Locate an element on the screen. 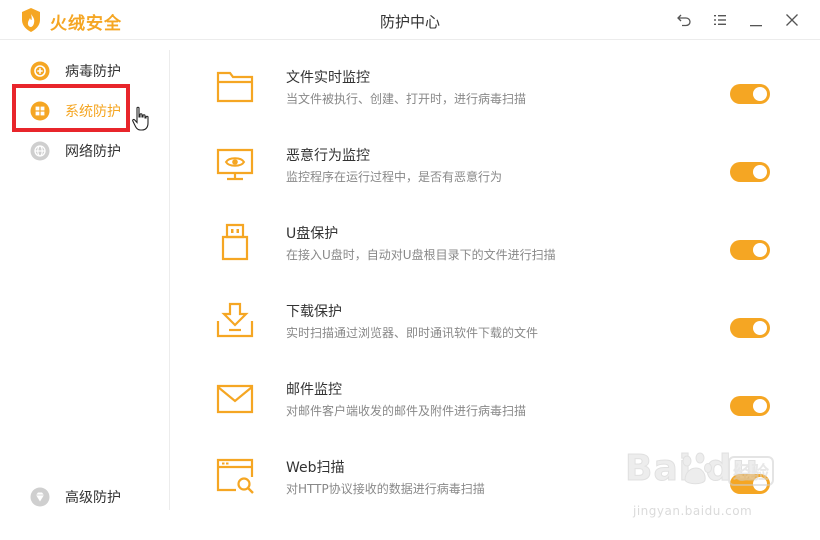  feature-description: 对邮件客户端收发的邮件及附件进行病毒扫描 is located at coordinates (406, 411).